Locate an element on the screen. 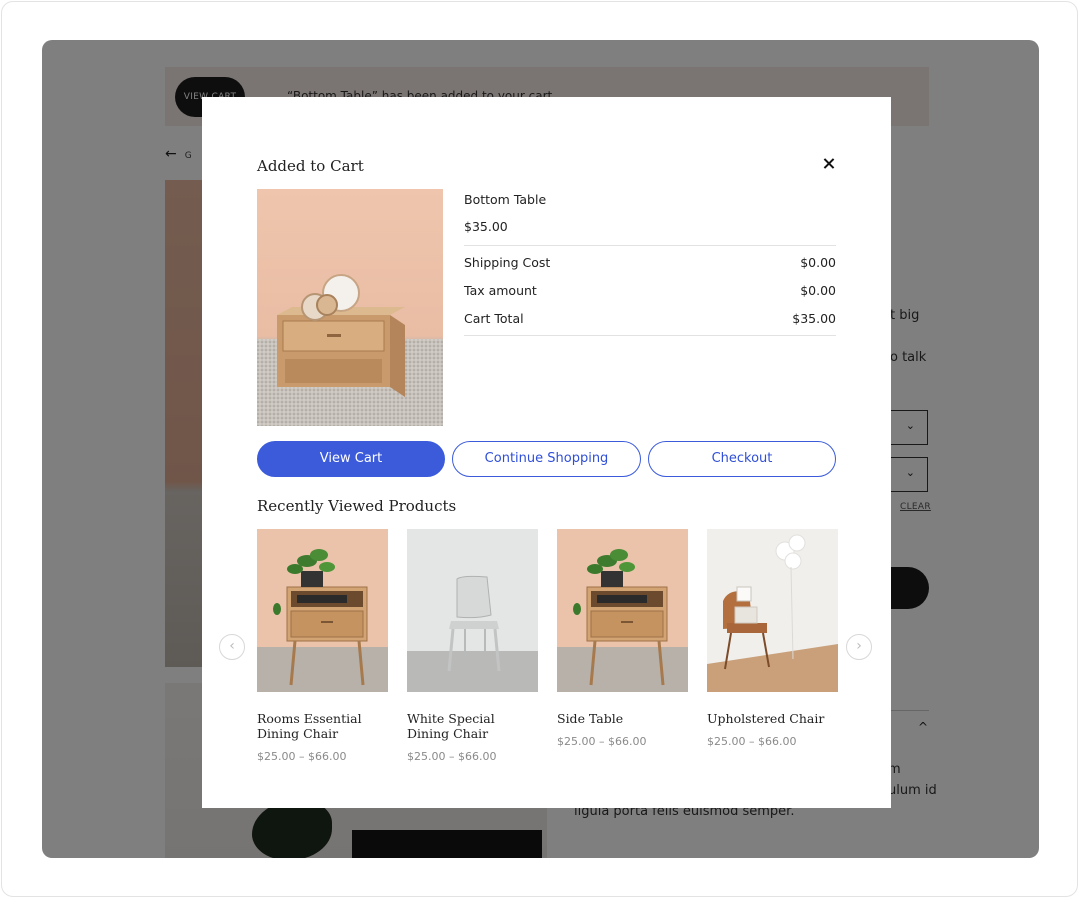 The image size is (1081, 900). continue-shopping-button: Continue Shopping is located at coordinates (546, 459).